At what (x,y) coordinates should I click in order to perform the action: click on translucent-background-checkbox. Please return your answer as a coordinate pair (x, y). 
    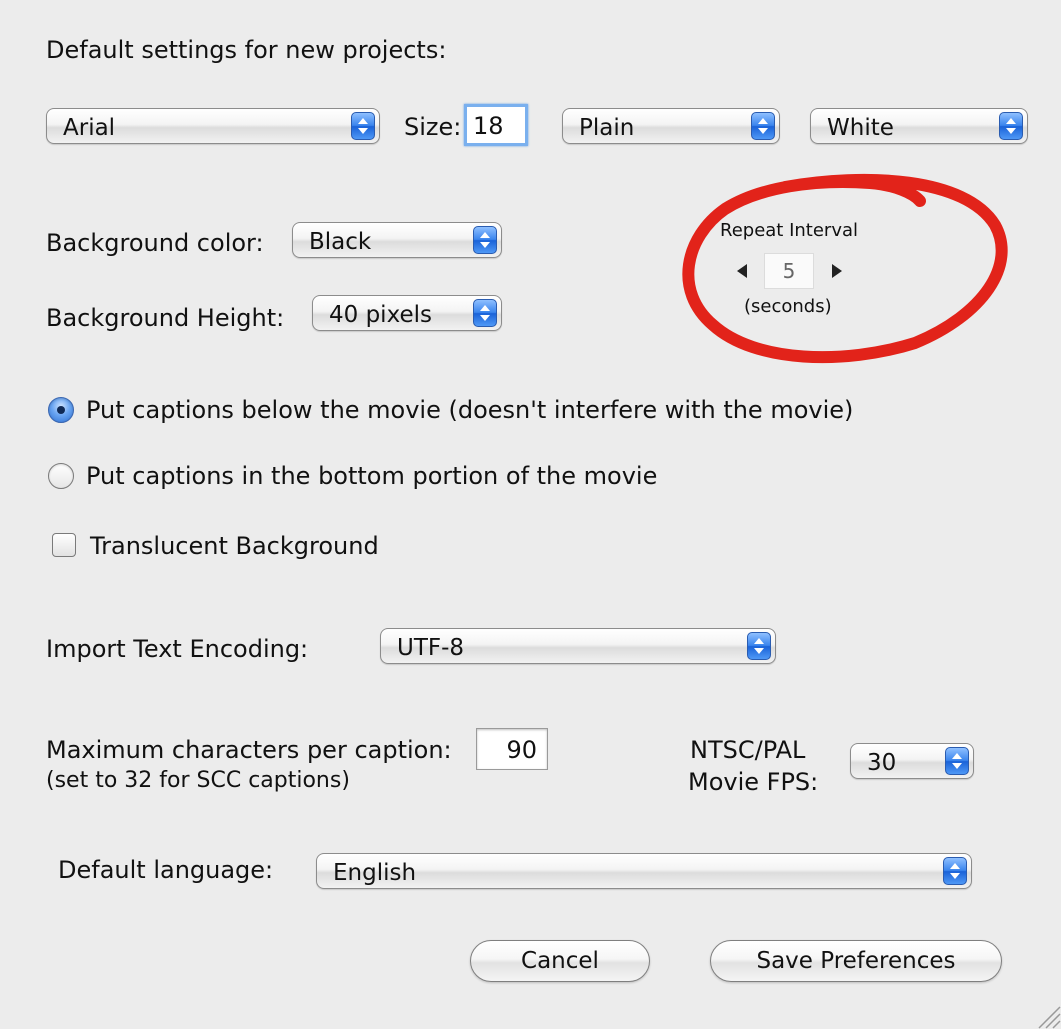
    Looking at the image, I should click on (64, 545).